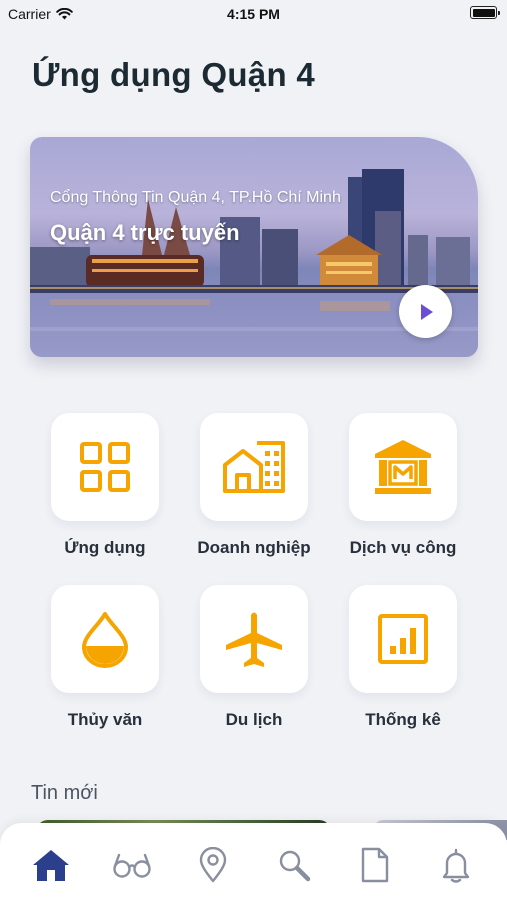 This screenshot has height=900, width=507. I want to click on tab-search, so click(294, 865).